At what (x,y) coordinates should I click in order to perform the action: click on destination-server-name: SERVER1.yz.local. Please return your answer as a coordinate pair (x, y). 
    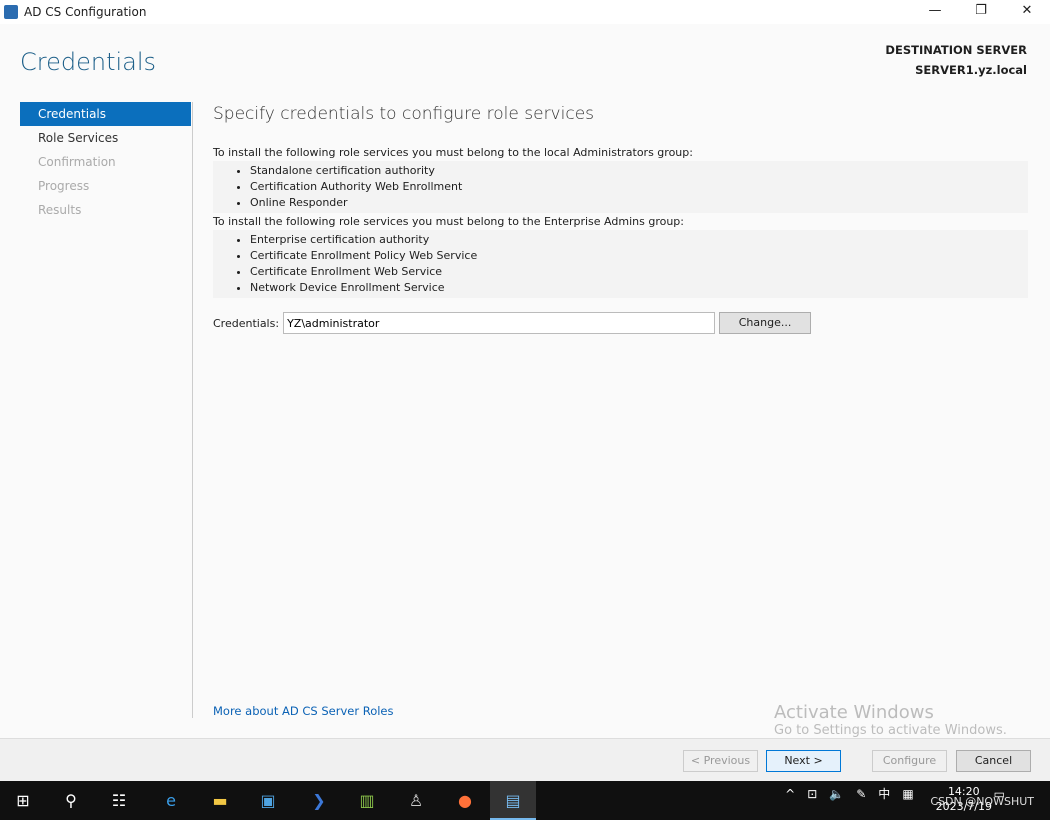
    Looking at the image, I should click on (971, 70).